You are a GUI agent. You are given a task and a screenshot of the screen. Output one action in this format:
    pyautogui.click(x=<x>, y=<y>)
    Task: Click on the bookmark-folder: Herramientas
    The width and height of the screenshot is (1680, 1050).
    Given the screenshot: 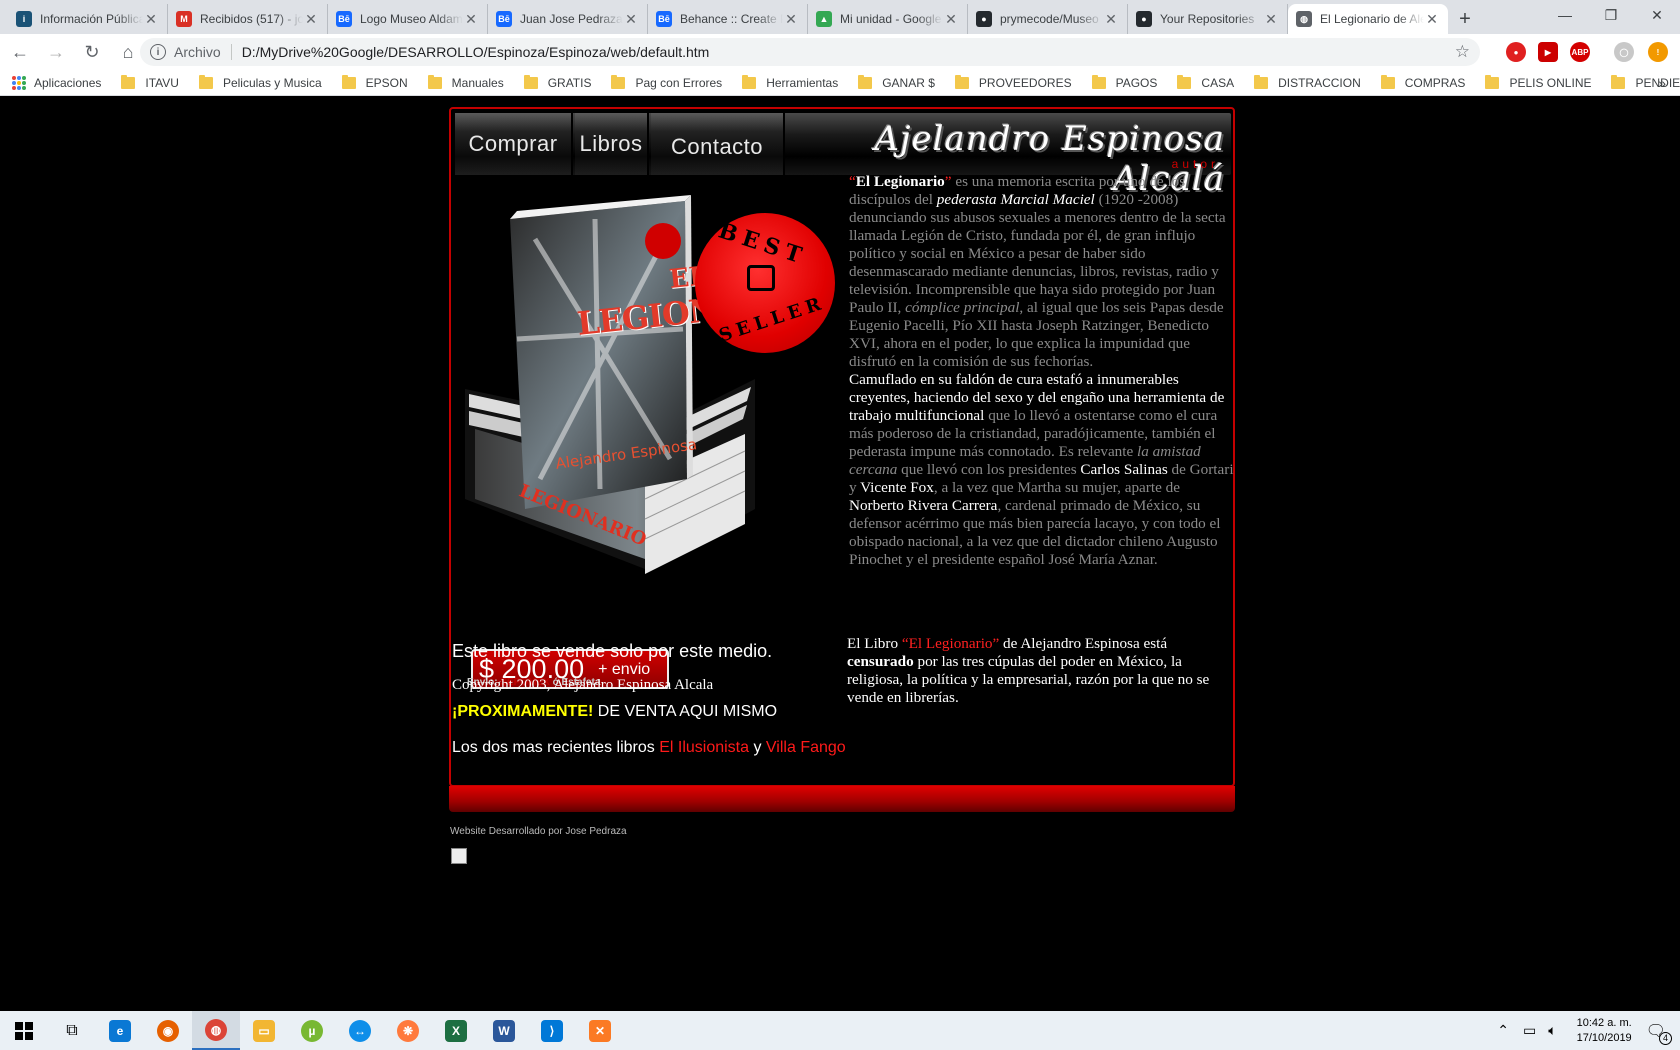 What is the action you would take?
    pyautogui.click(x=790, y=82)
    